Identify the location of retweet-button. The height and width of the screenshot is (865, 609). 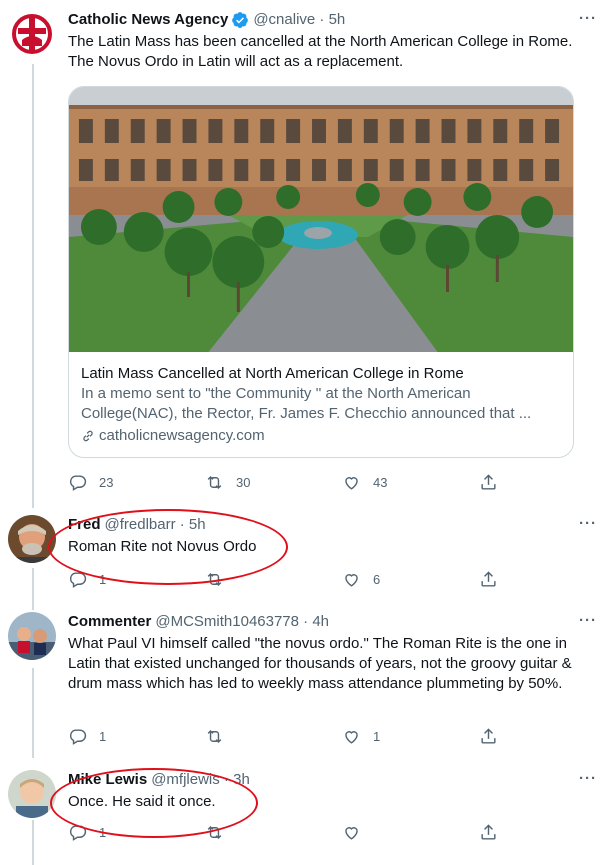
(273, 736).